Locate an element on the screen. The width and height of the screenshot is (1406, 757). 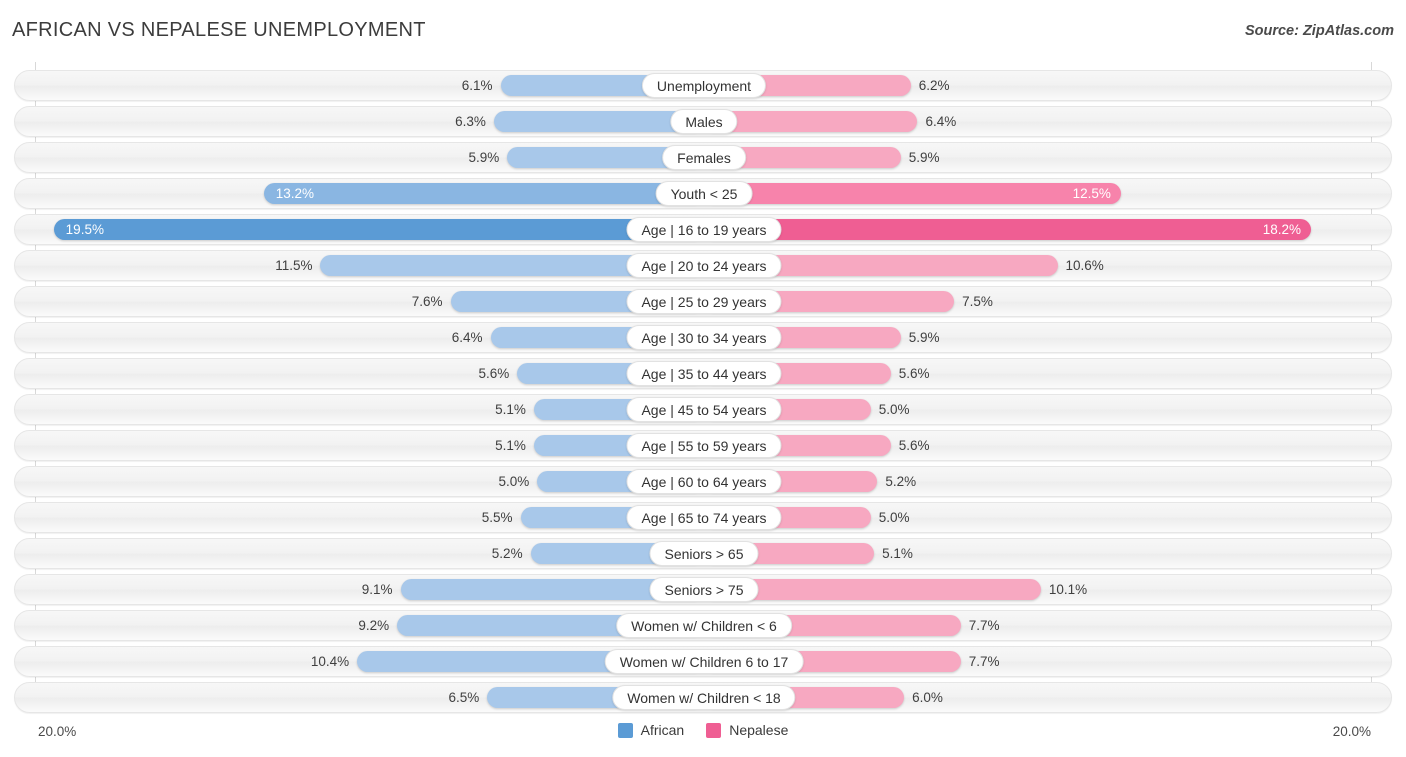
category-label-pill: Age | 65 to 74 years is located at coordinates (704, 517).